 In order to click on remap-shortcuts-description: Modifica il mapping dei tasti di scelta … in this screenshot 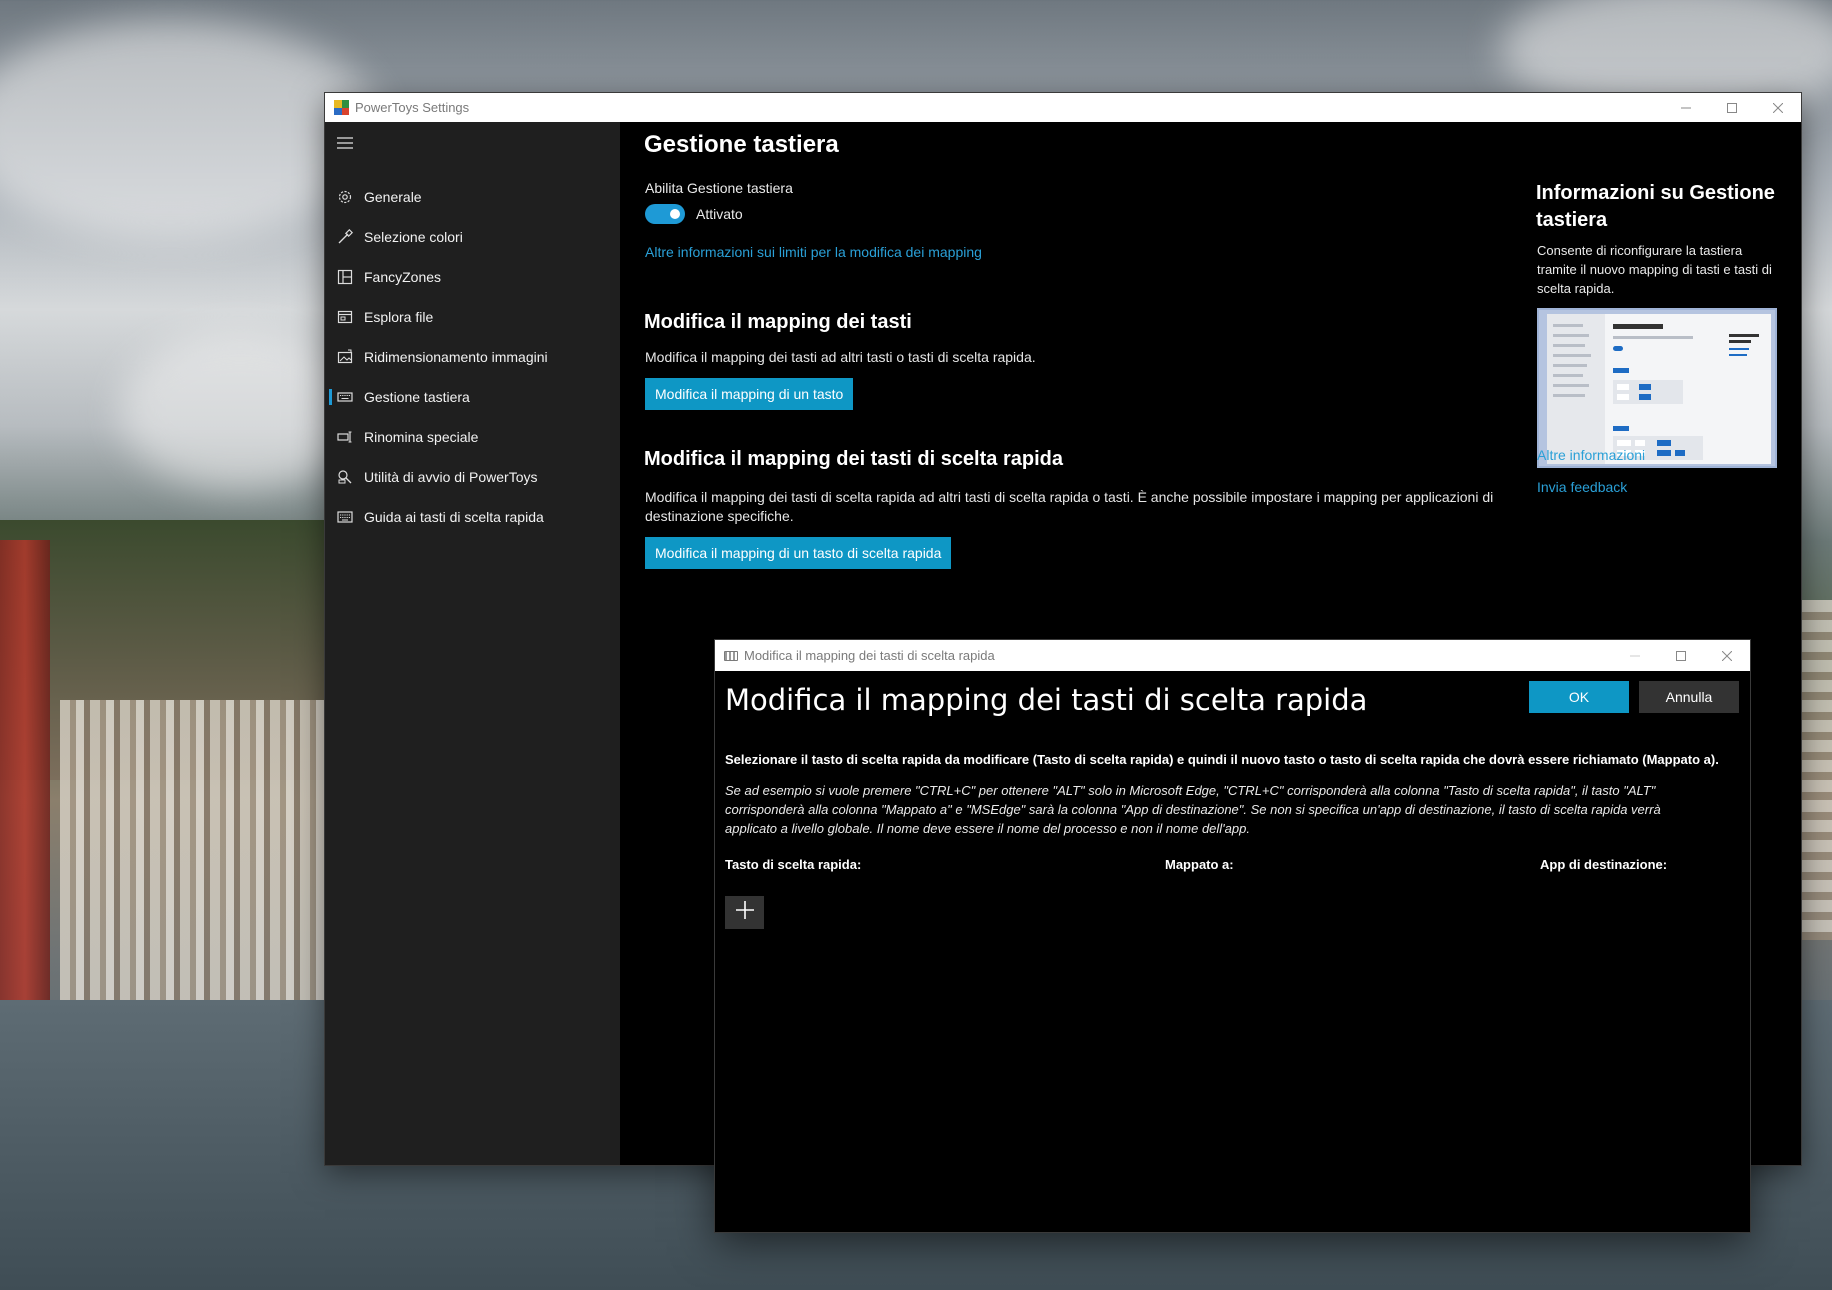, I will do `click(1069, 506)`.